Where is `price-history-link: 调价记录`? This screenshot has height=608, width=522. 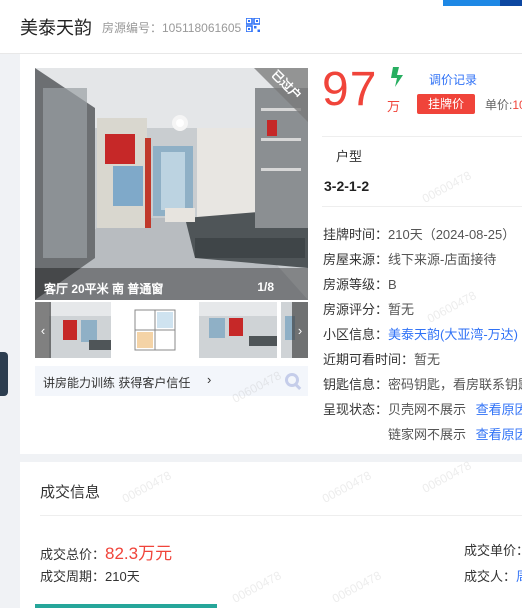 price-history-link: 调价记录 is located at coordinates (453, 79).